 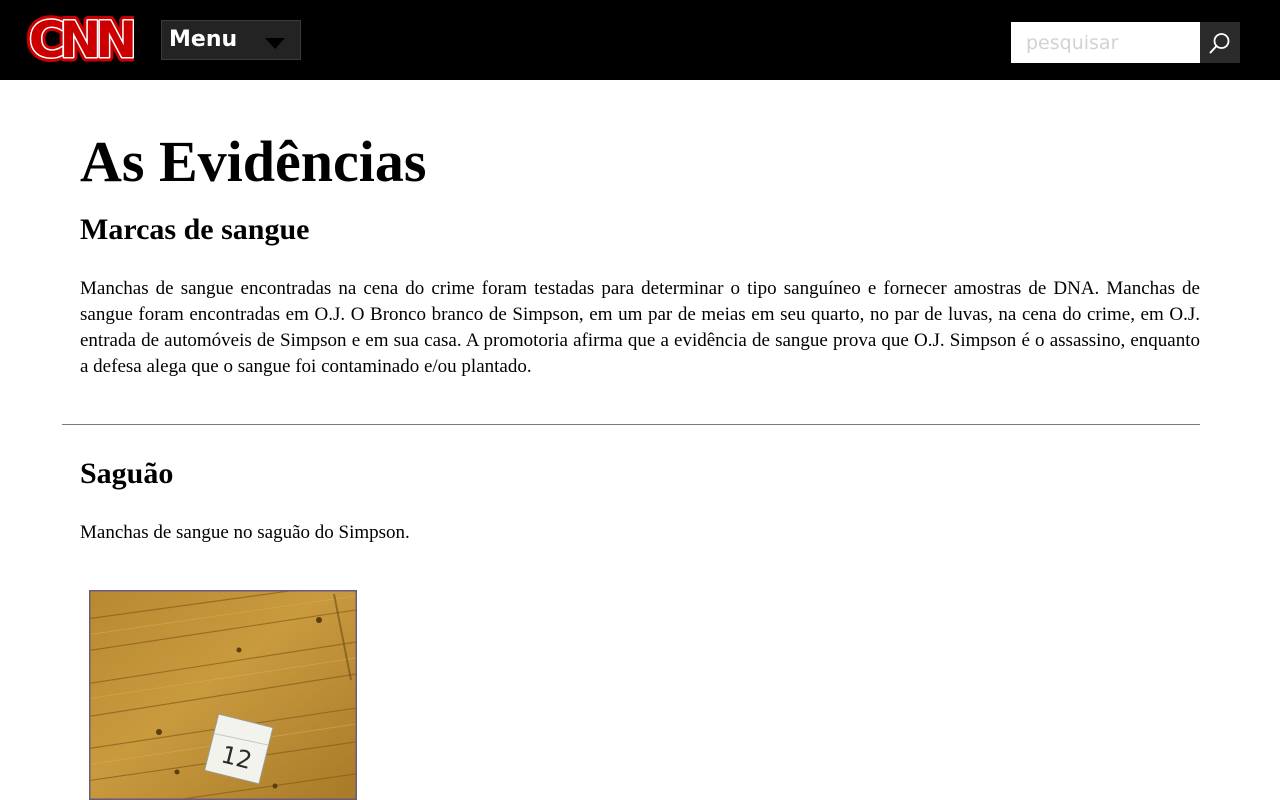 What do you see at coordinates (1105, 42) in the screenshot?
I see `search-input` at bounding box center [1105, 42].